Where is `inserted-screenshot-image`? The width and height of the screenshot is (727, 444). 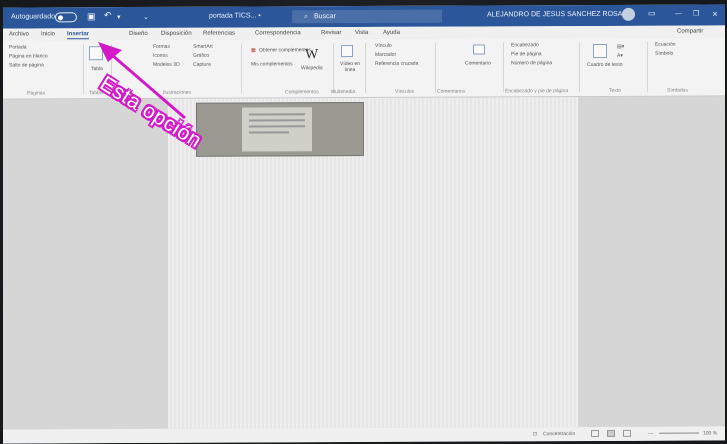
inserted-screenshot-image is located at coordinates (280, 129).